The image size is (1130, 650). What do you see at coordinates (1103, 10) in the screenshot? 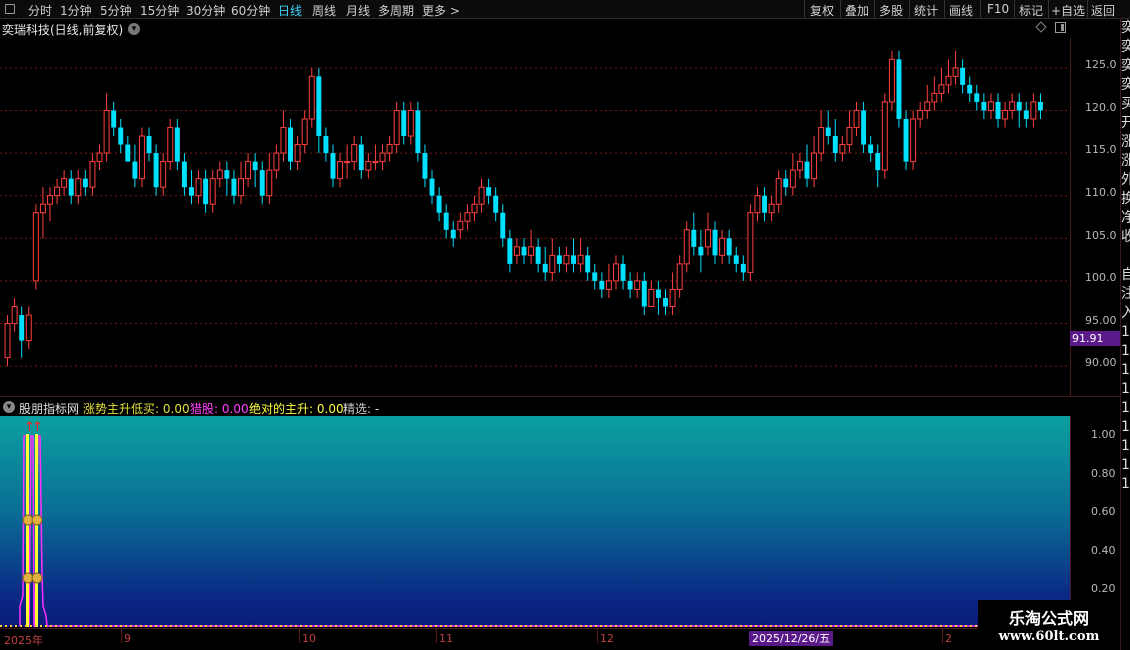
I see `back-button: 返回` at bounding box center [1103, 10].